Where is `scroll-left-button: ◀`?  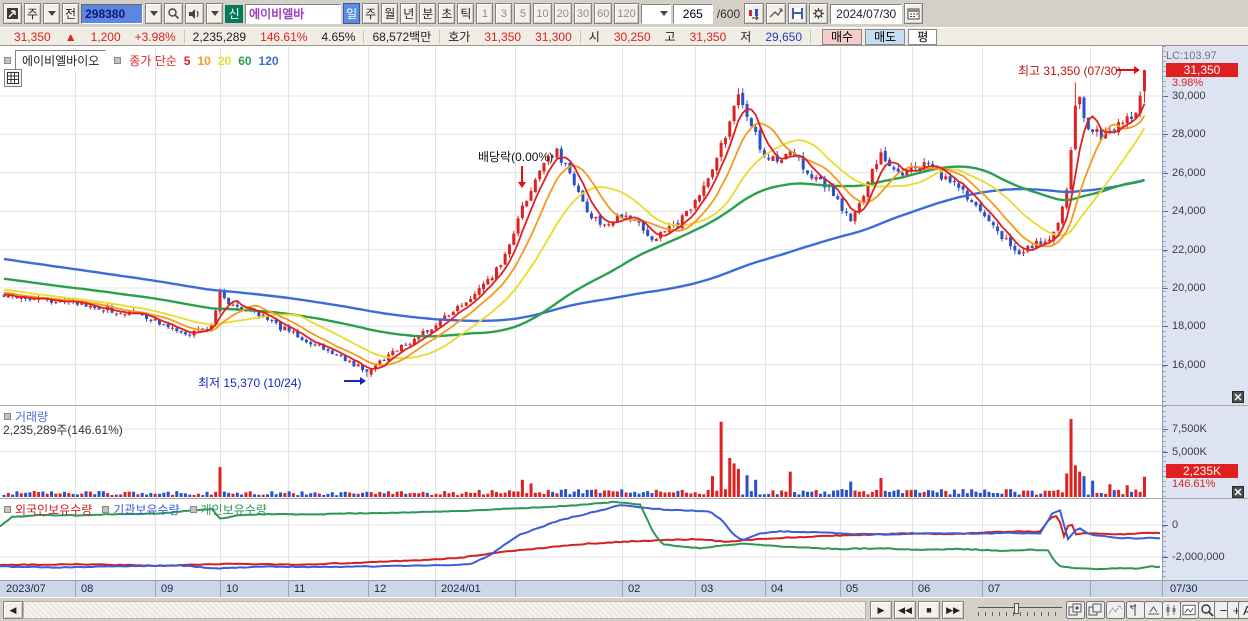 scroll-left-button: ◀ is located at coordinates (13, 610).